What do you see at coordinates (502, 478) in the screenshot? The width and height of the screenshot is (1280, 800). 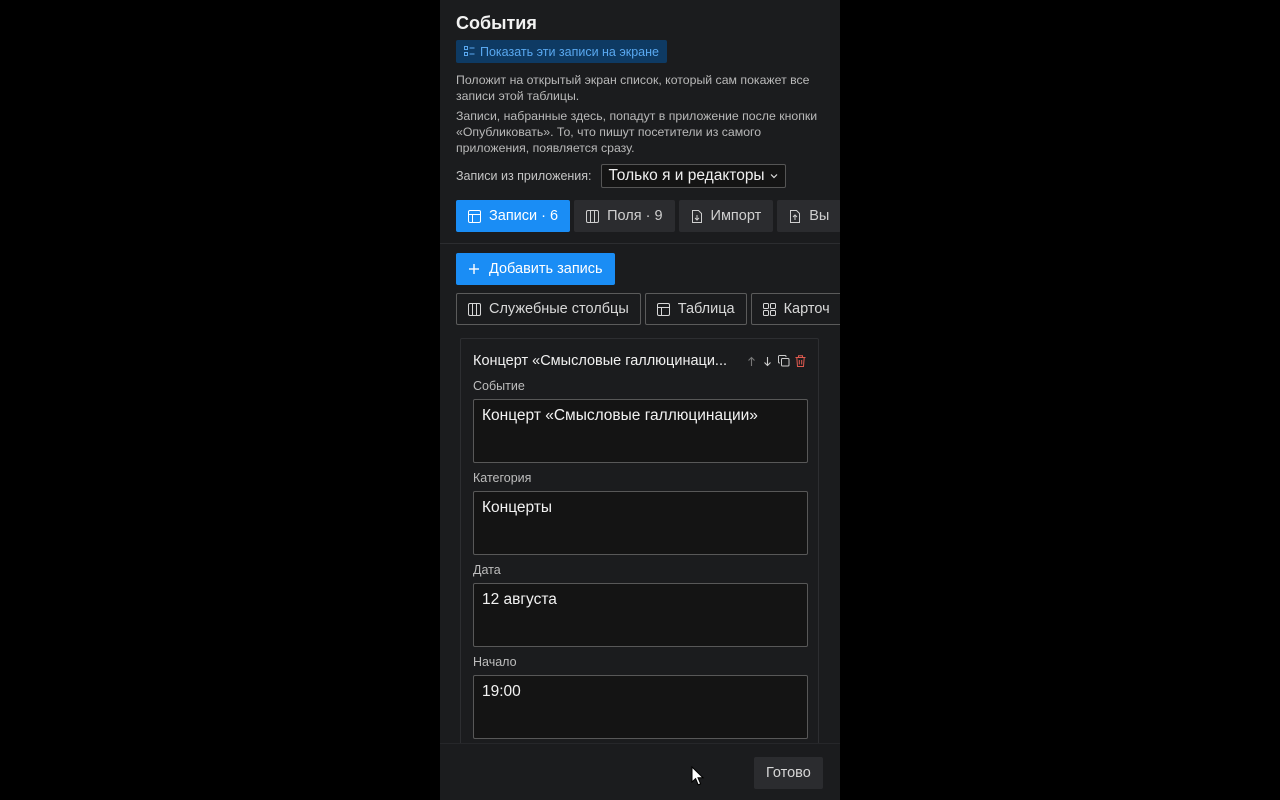 I see `field-label-category: Категория` at bounding box center [502, 478].